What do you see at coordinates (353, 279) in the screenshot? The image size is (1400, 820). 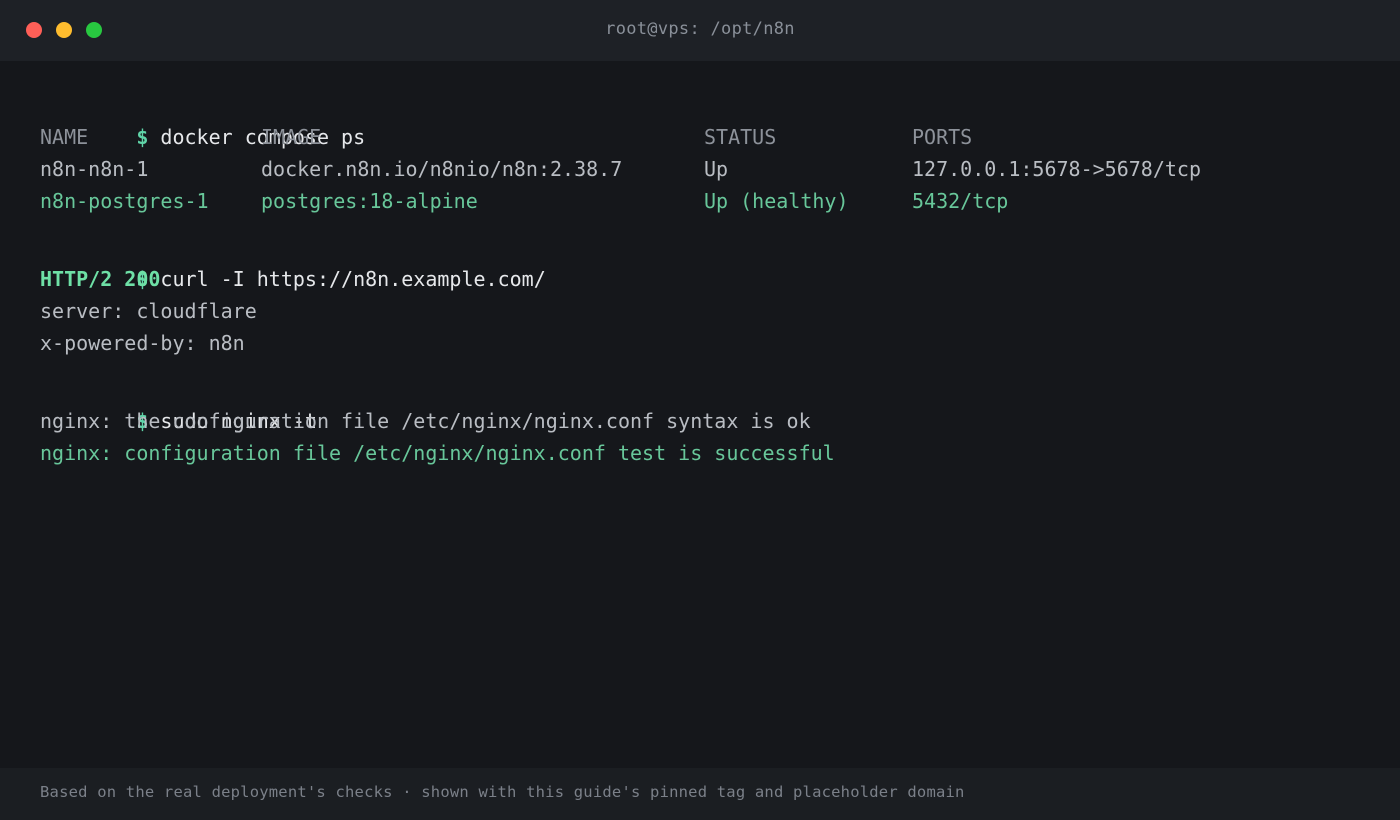 I see `command-text: curl -I https://n8n.example.com/` at bounding box center [353, 279].